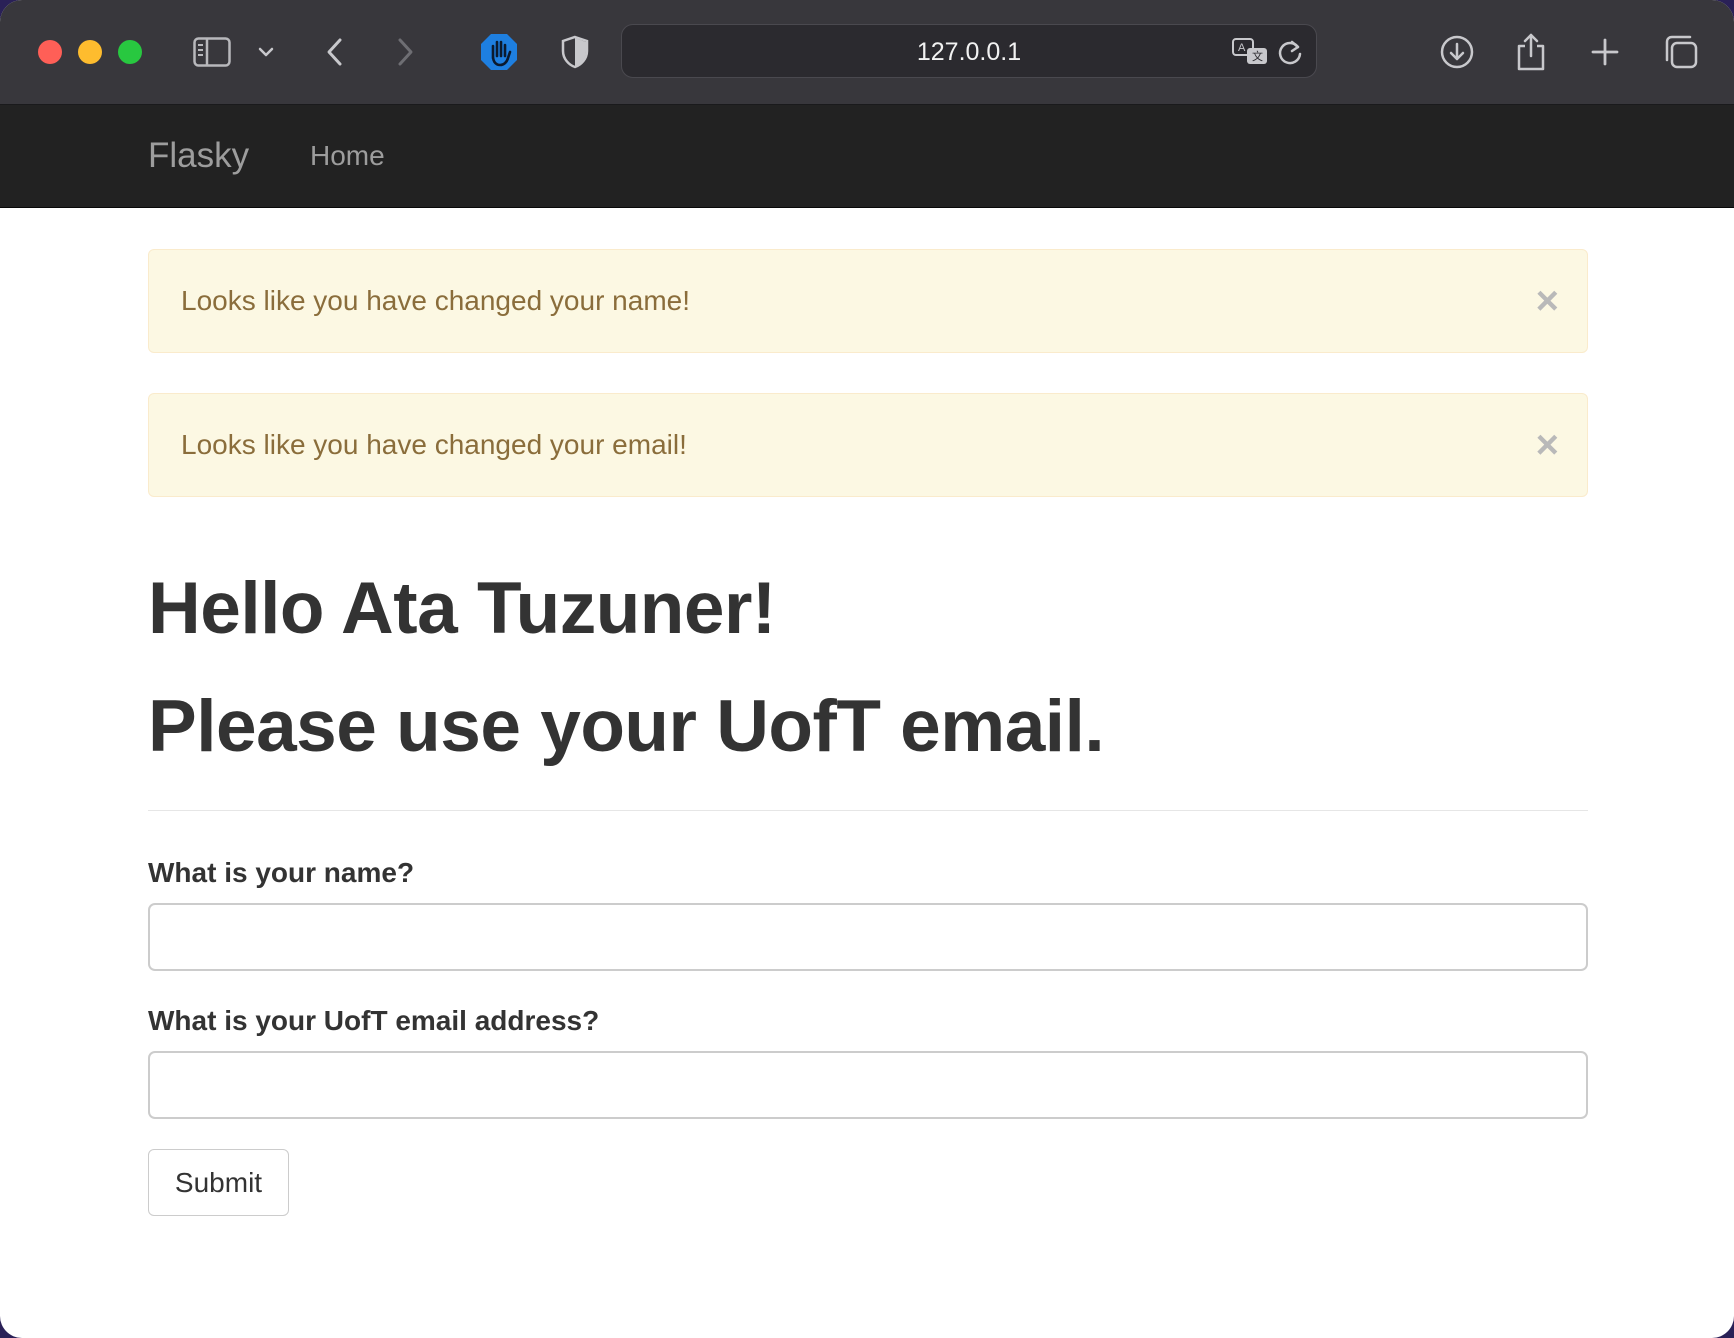  Describe the element at coordinates (626, 726) in the screenshot. I see `page-subheading: Please use your UofT email.` at that location.